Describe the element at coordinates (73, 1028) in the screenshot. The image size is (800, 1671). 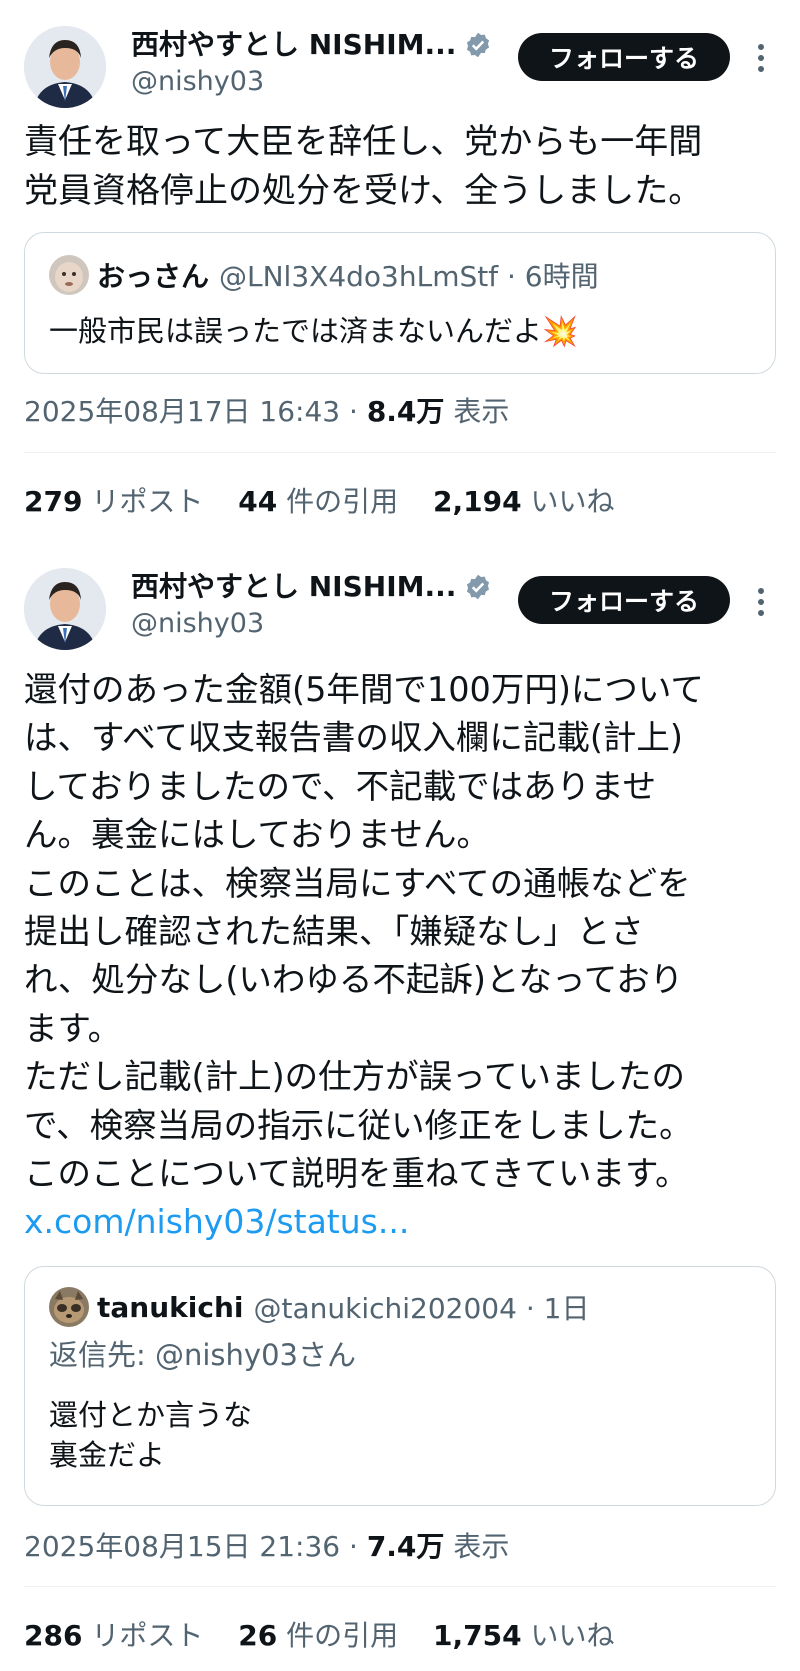
I see `tweet-text-line: ます。` at that location.